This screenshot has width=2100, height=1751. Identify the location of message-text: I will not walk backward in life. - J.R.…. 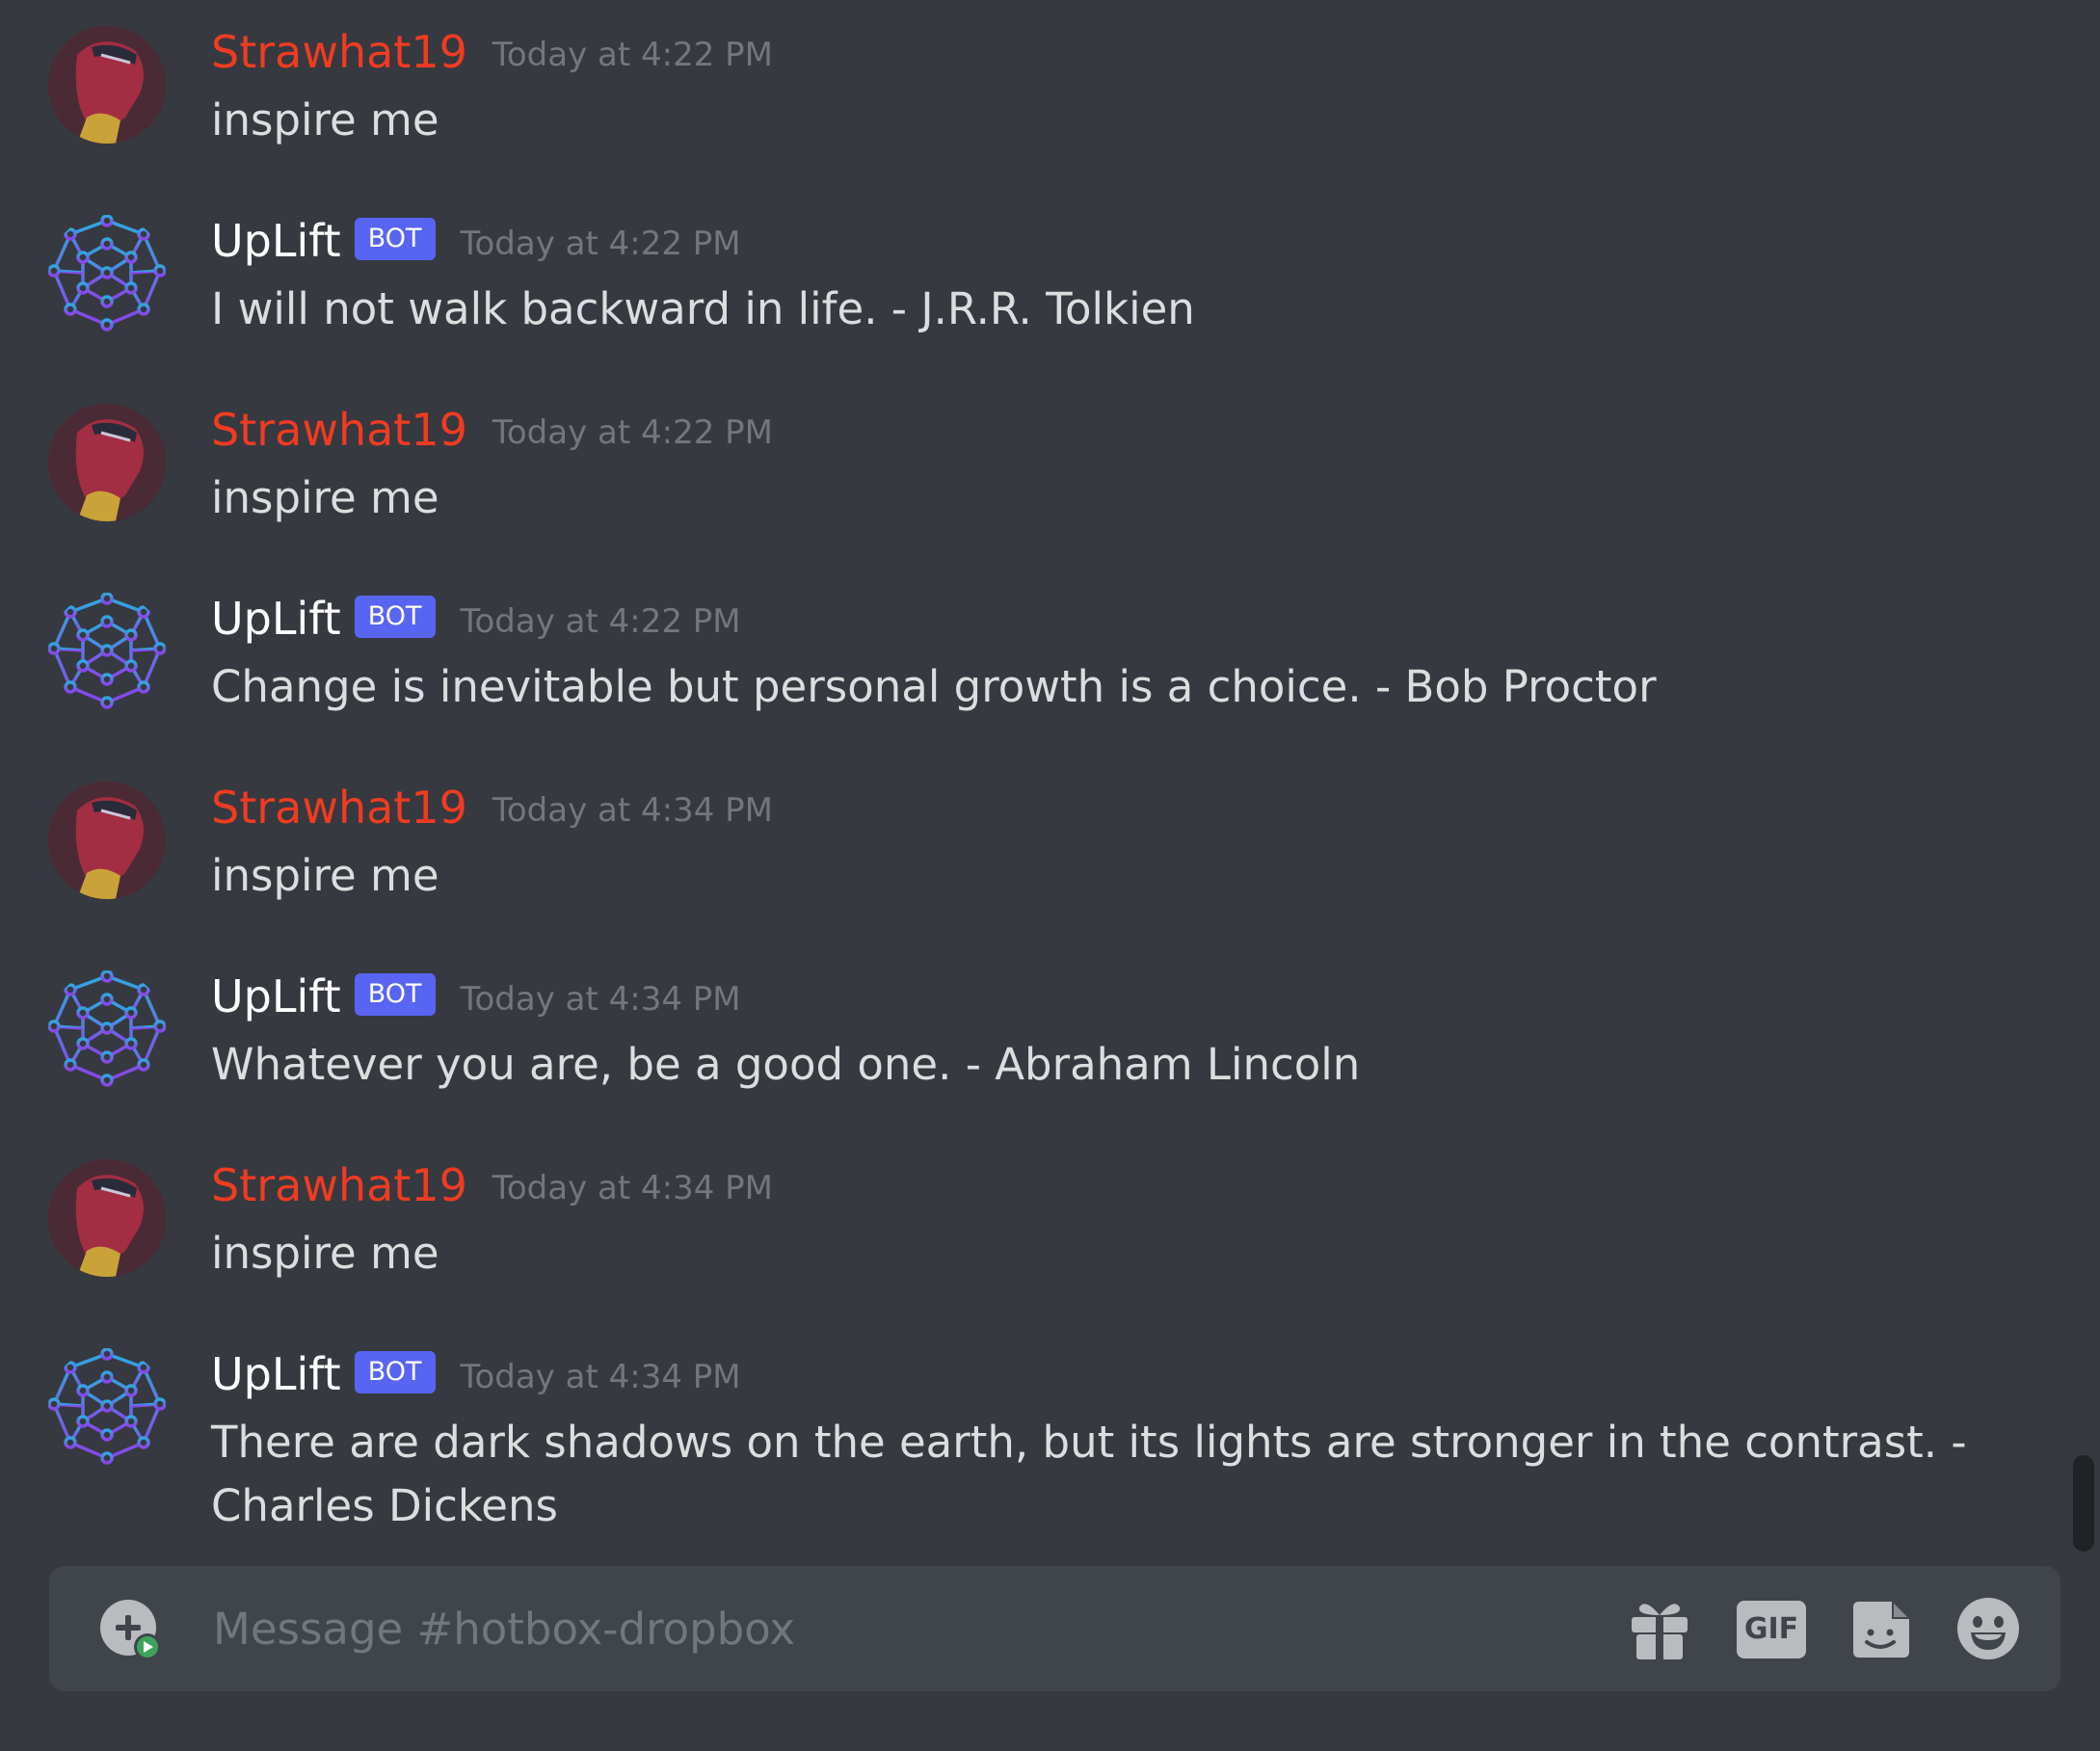
(703, 308).